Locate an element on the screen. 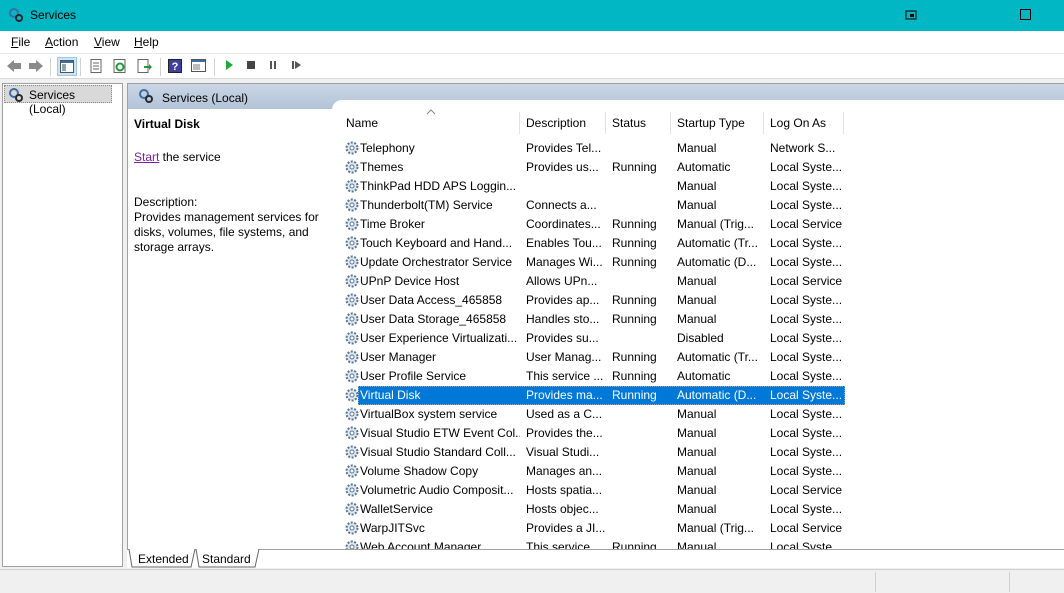 Image resolution: width=1064 pixels, height=593 pixels. refresh-button is located at coordinates (121, 66).